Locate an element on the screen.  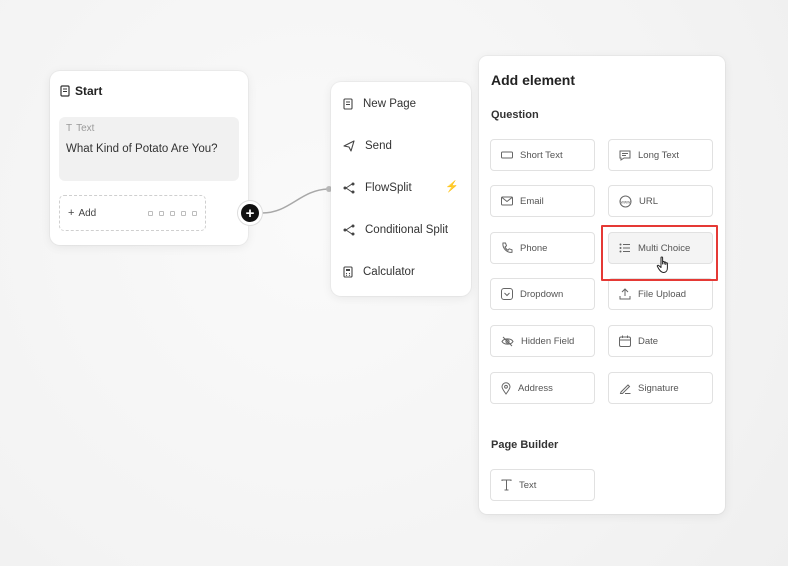
url-icon: www is located at coordinates (625, 201).